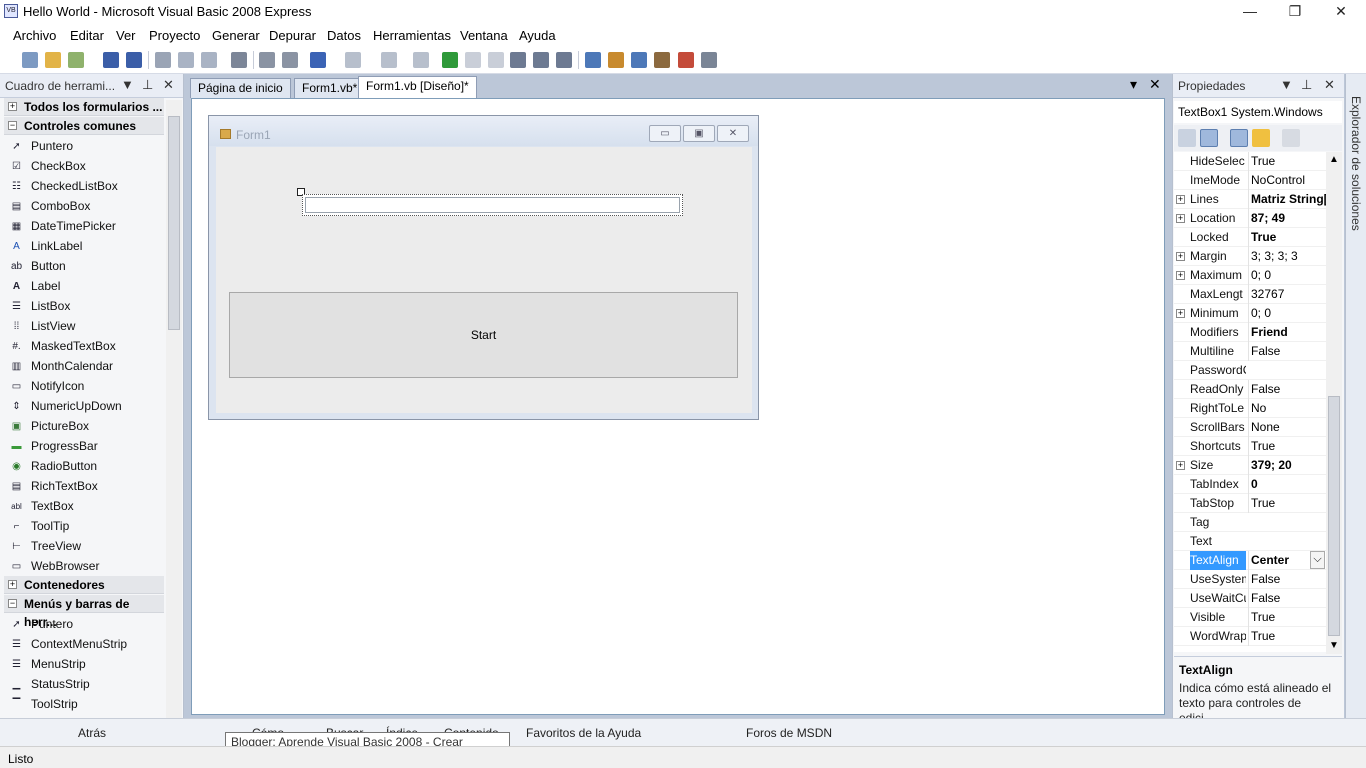  I want to click on object-selector: TextBox1 System.Windows, so click(1258, 112).